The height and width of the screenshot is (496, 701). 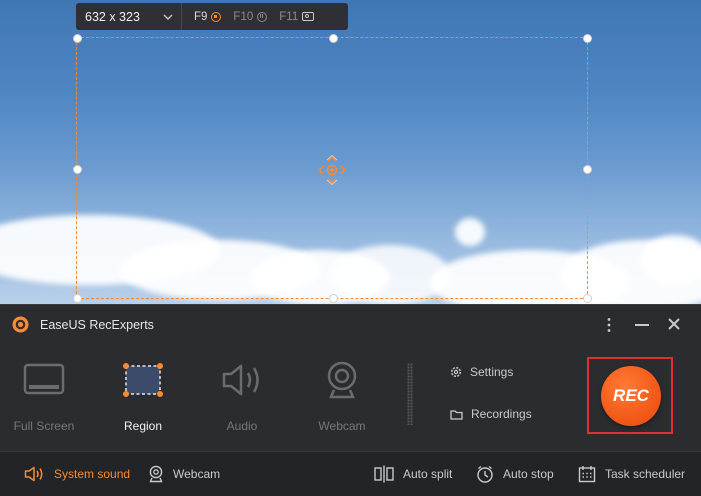 What do you see at coordinates (262, 16) in the screenshot?
I see `pause-icon` at bounding box center [262, 16].